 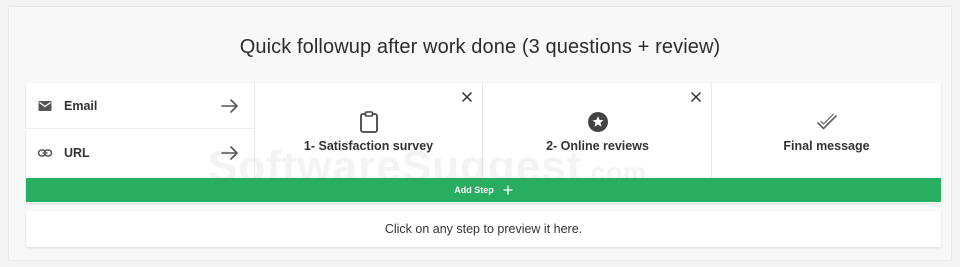 I want to click on step-preview-panel: Click on any step to preview it here., so click(x=483, y=229).